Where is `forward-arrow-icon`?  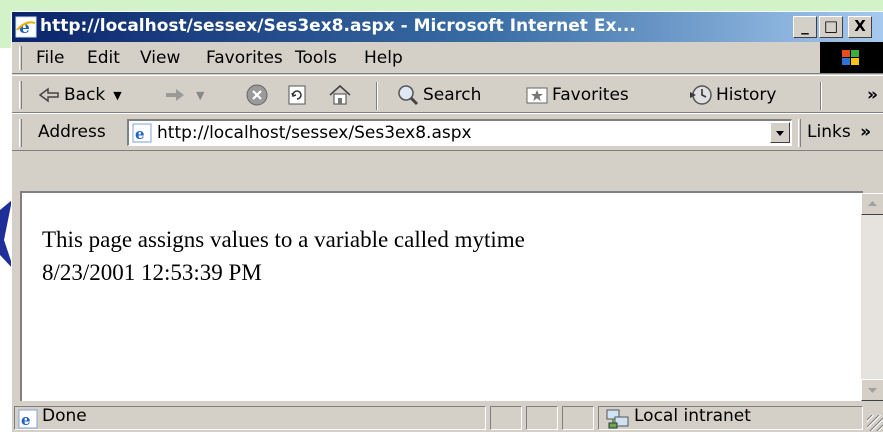 forward-arrow-icon is located at coordinates (175, 95).